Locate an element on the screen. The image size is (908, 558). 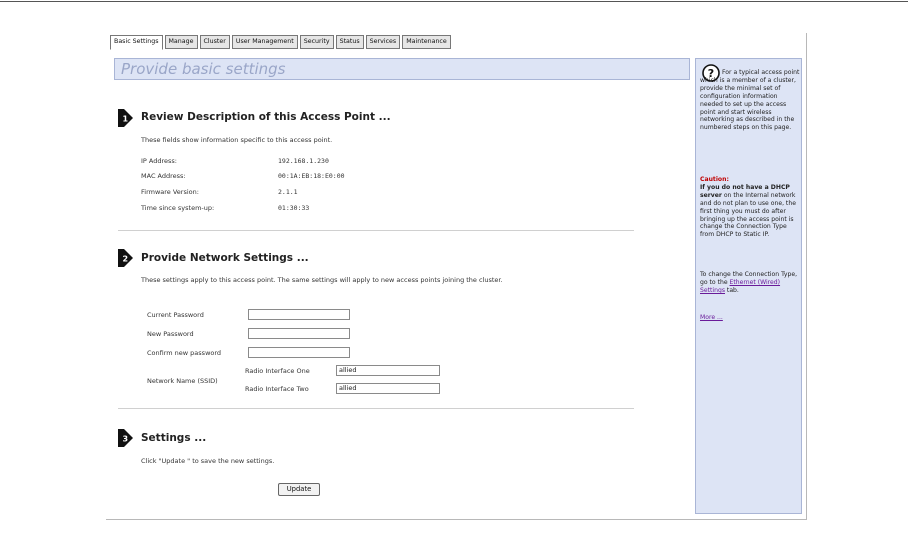
tab-security: Security is located at coordinates (316, 42).